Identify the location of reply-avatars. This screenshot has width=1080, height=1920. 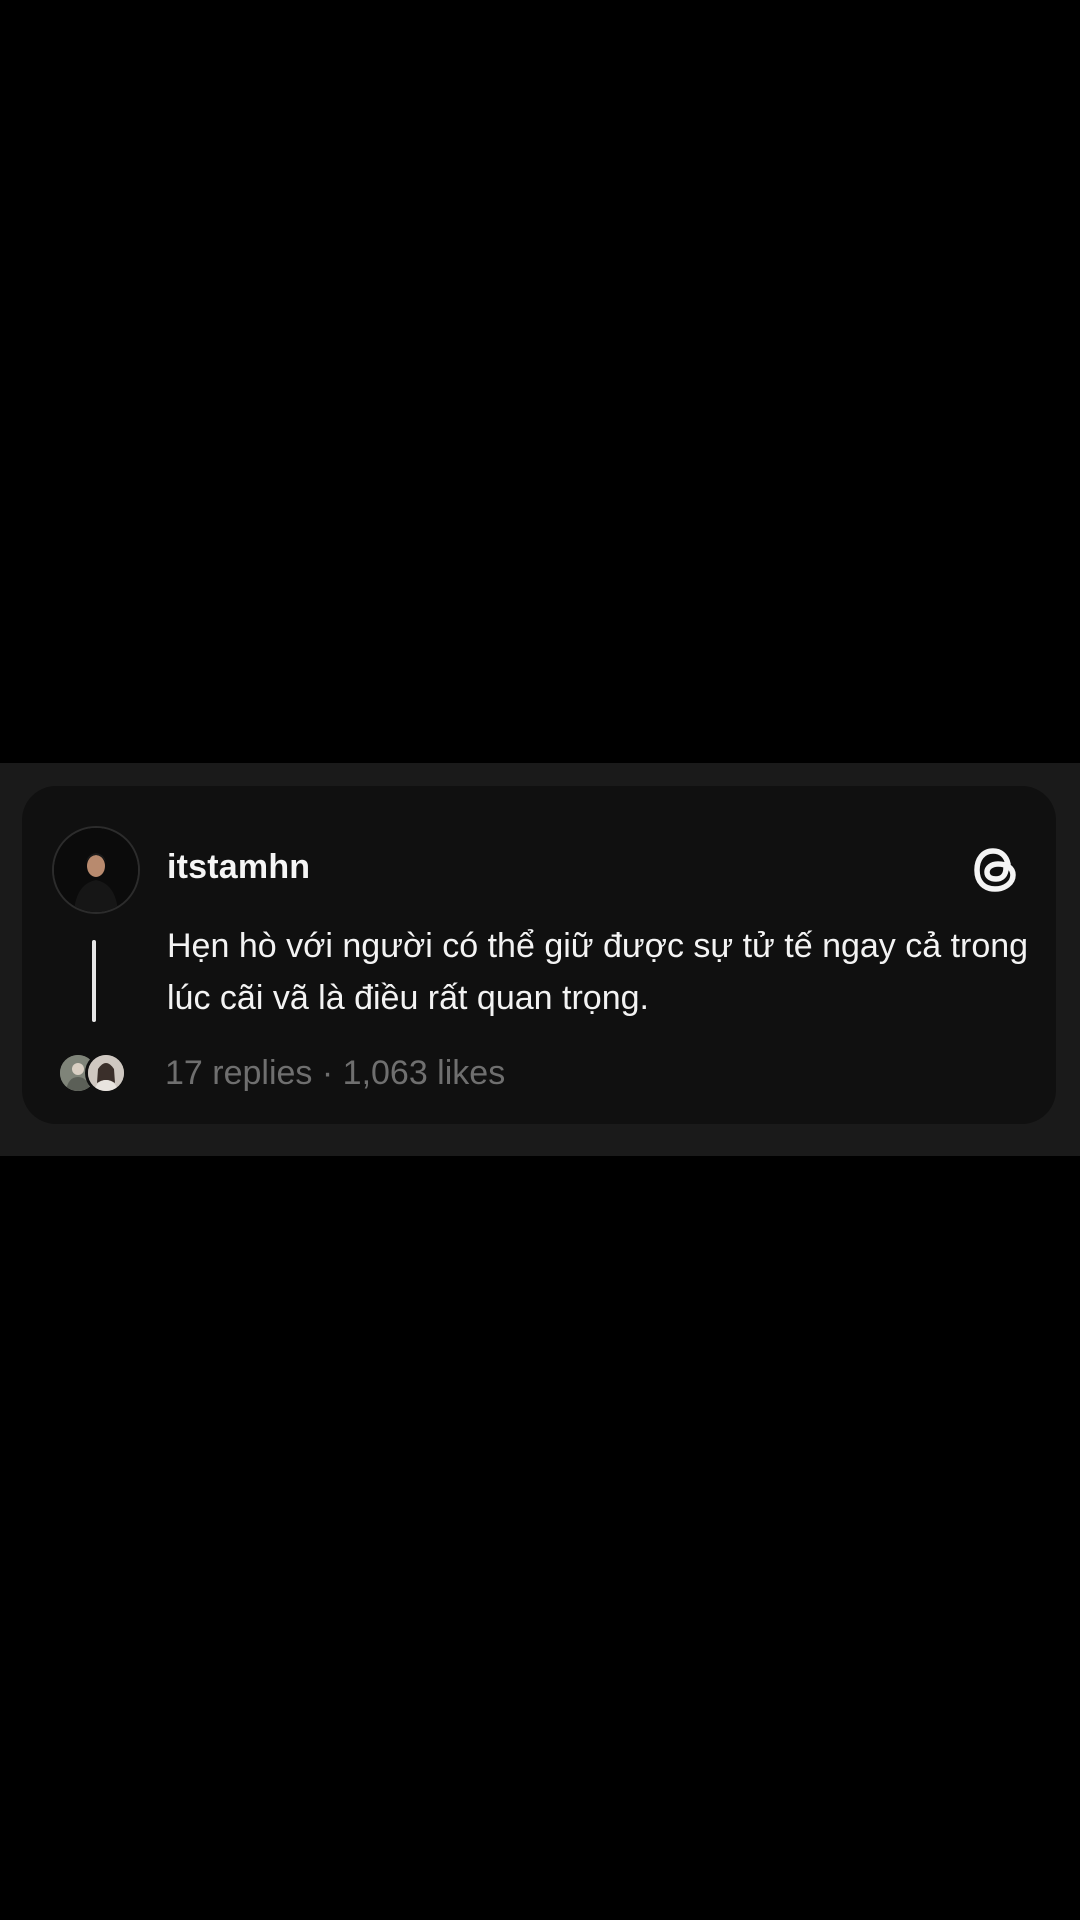
(97, 1073).